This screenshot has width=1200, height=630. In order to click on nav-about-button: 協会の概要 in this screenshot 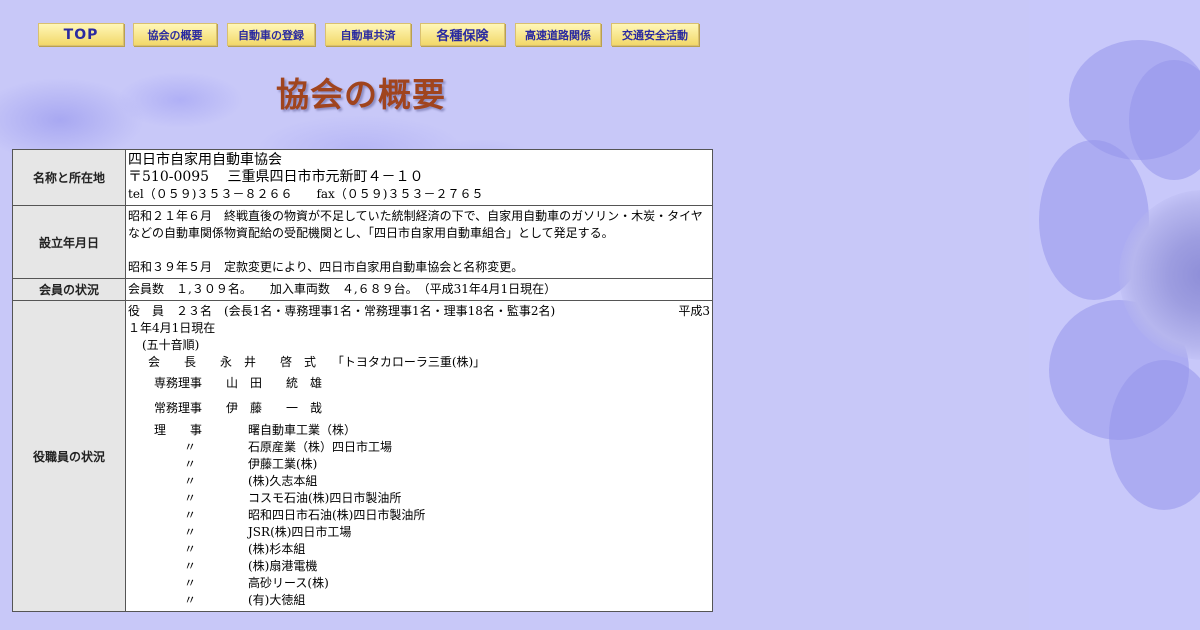, I will do `click(175, 34)`.